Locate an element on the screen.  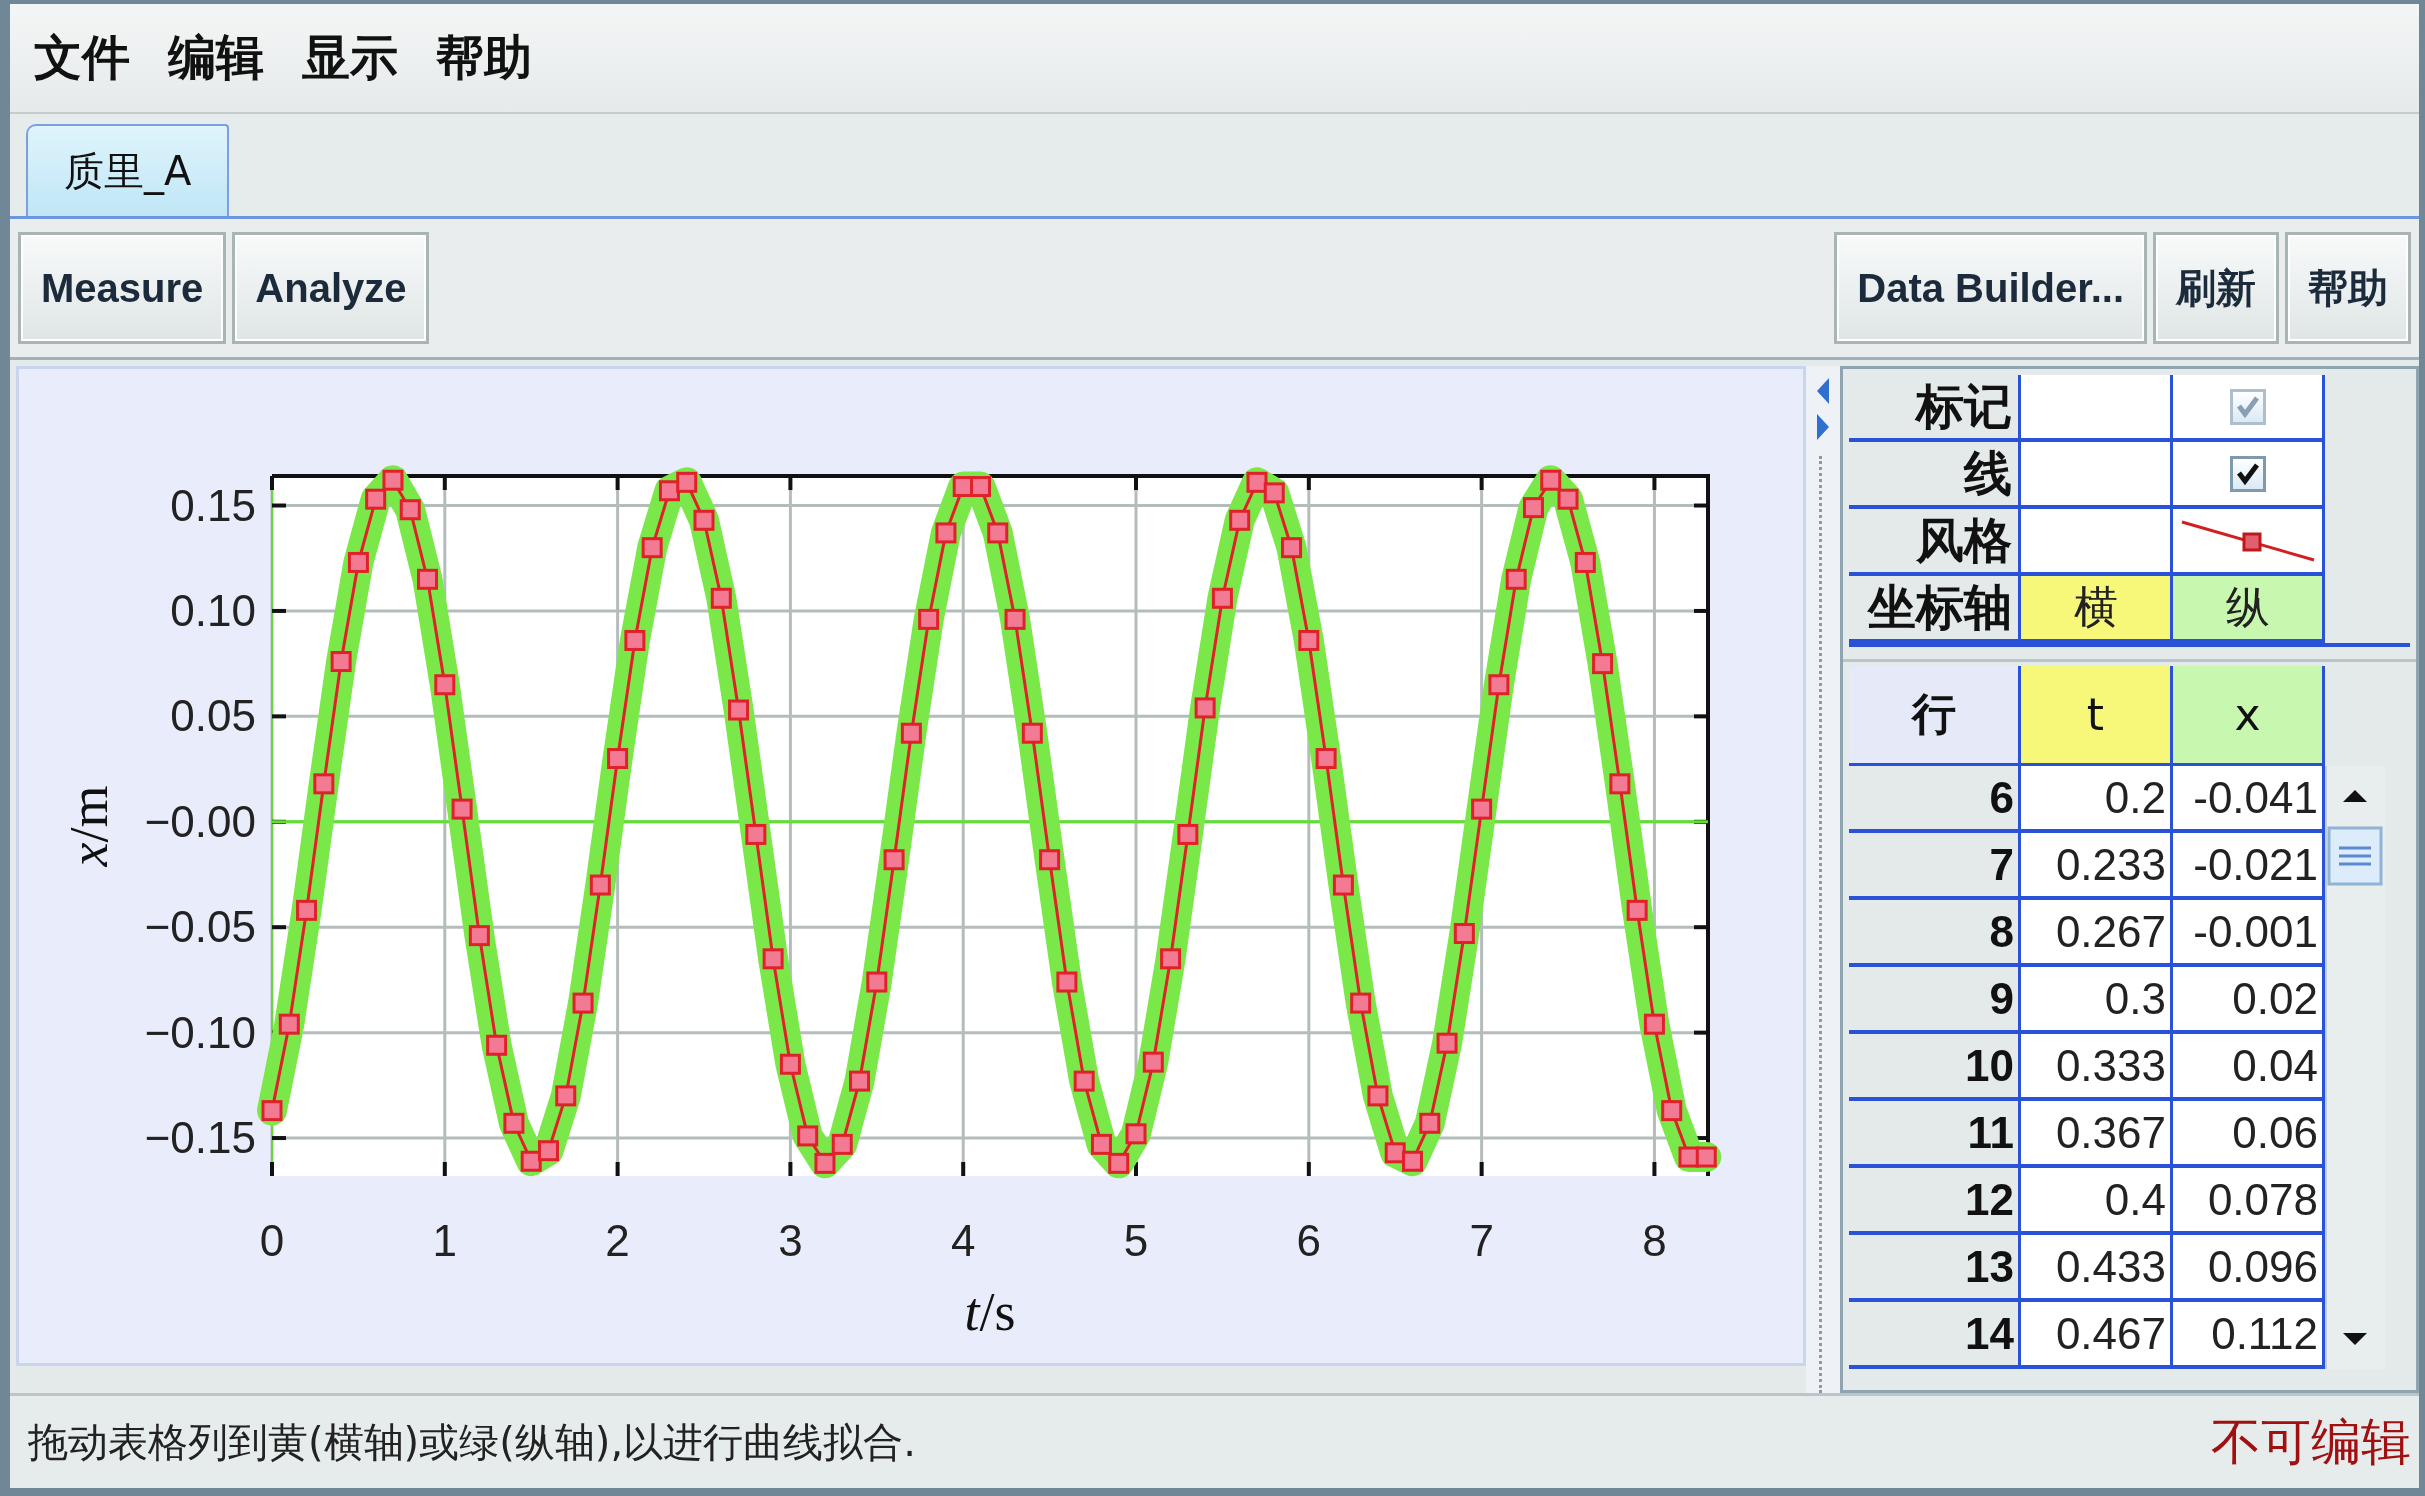
axis-cell: 纵 is located at coordinates (2249, 609).